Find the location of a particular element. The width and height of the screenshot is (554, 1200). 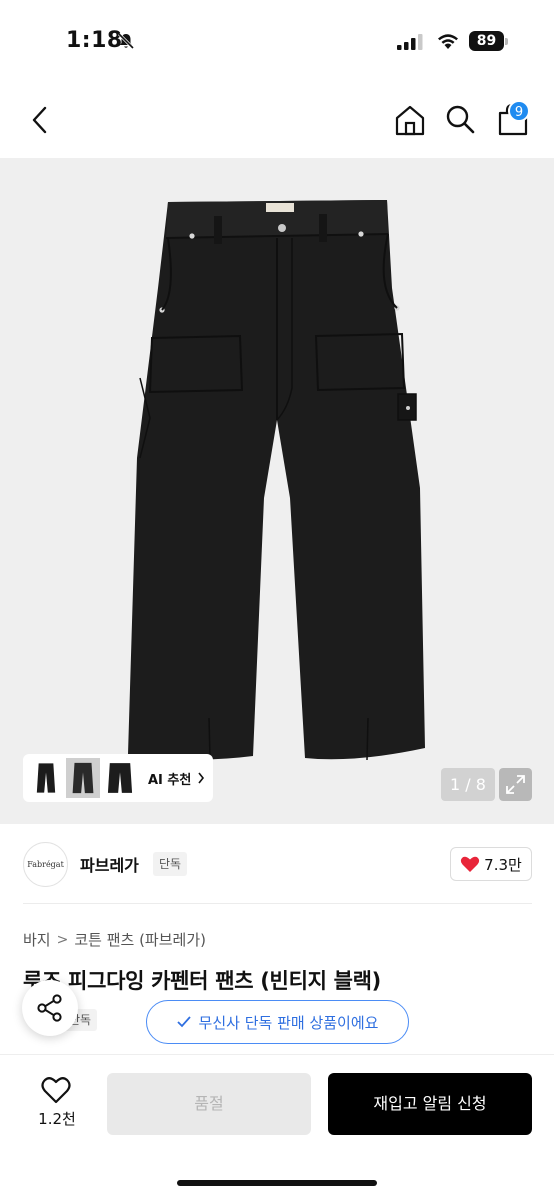

image-page-counter: 1 / 8 is located at coordinates (468, 784).